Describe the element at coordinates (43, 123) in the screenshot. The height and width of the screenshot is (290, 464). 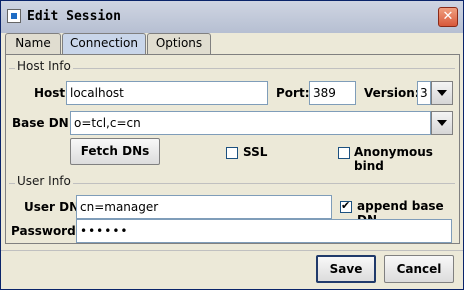
I see `base-dn-label: Base DN:` at that location.